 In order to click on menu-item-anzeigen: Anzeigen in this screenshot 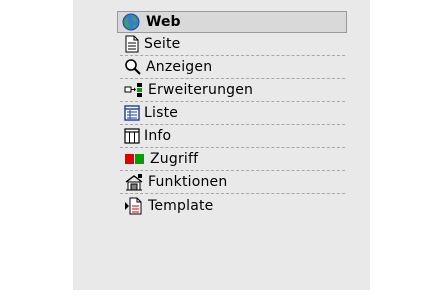, I will do `click(232, 67)`.